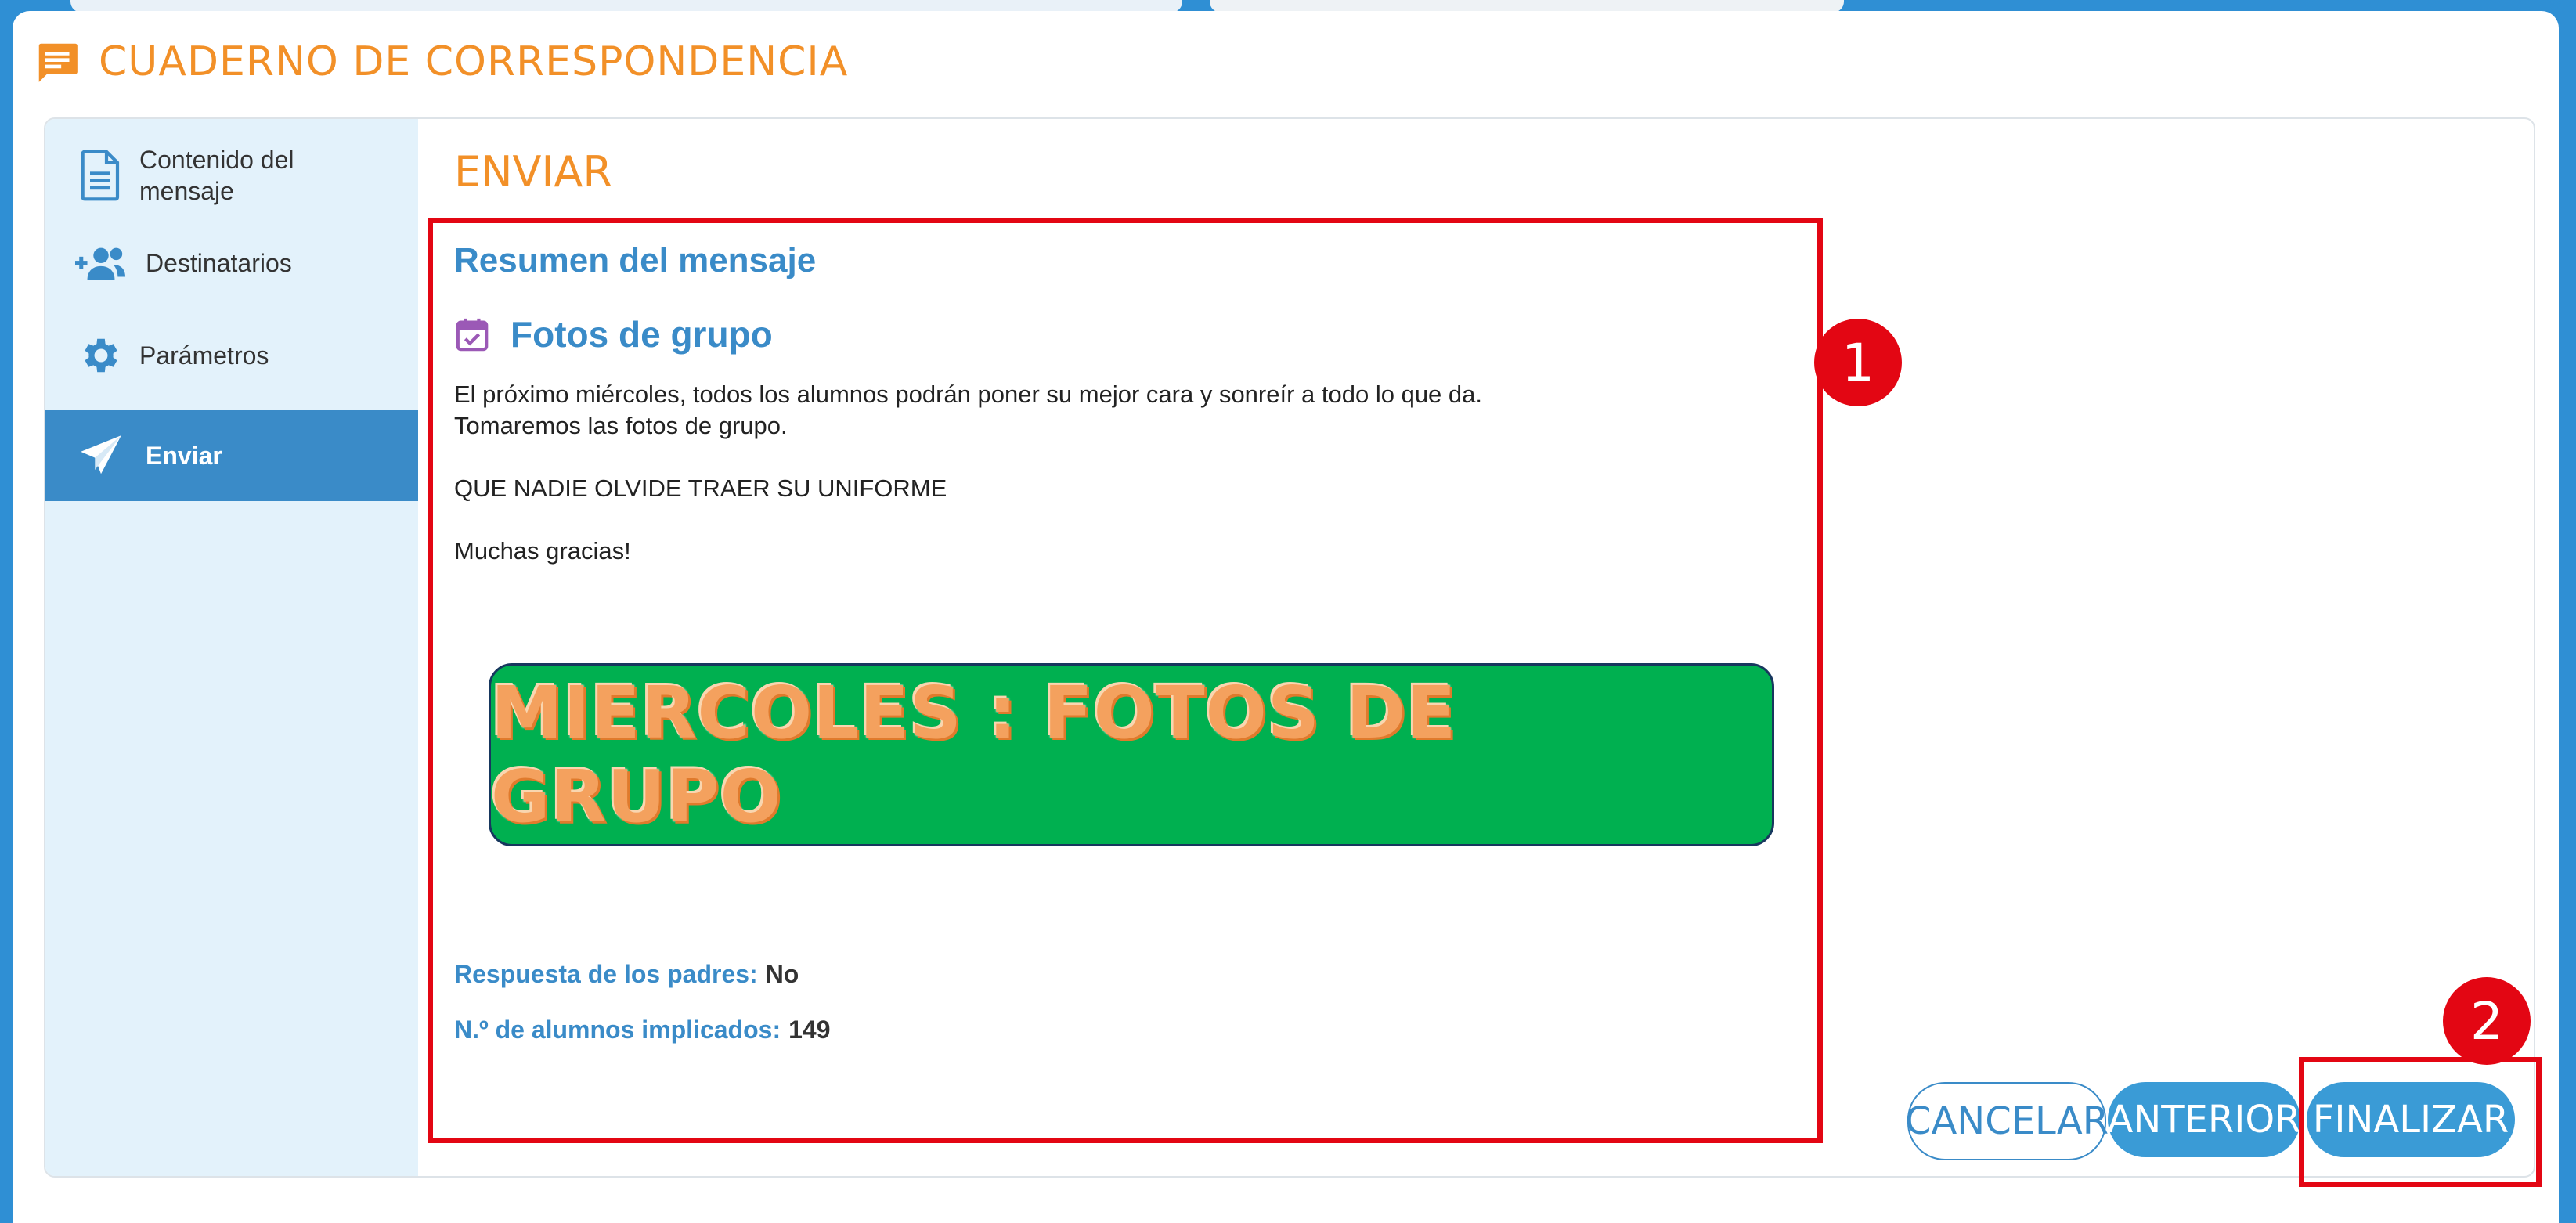 This screenshot has width=2576, height=1223. Describe the element at coordinates (617, 1030) in the screenshot. I see `students-count-label: N.º de alumnos implicados:` at that location.